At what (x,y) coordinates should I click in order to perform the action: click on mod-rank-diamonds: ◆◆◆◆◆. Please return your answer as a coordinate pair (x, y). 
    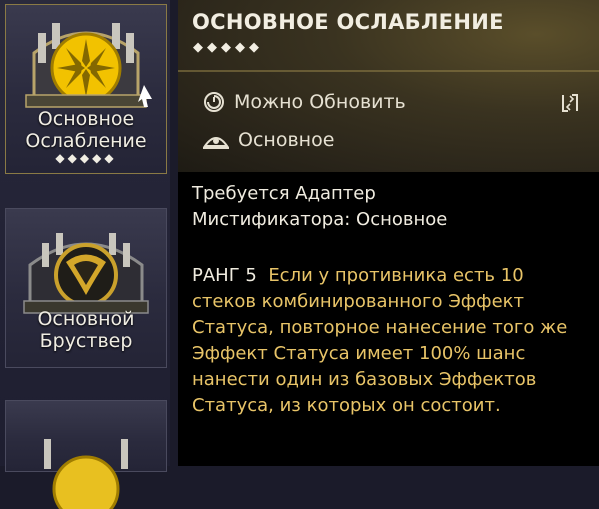
    Looking at the image, I should click on (228, 47).